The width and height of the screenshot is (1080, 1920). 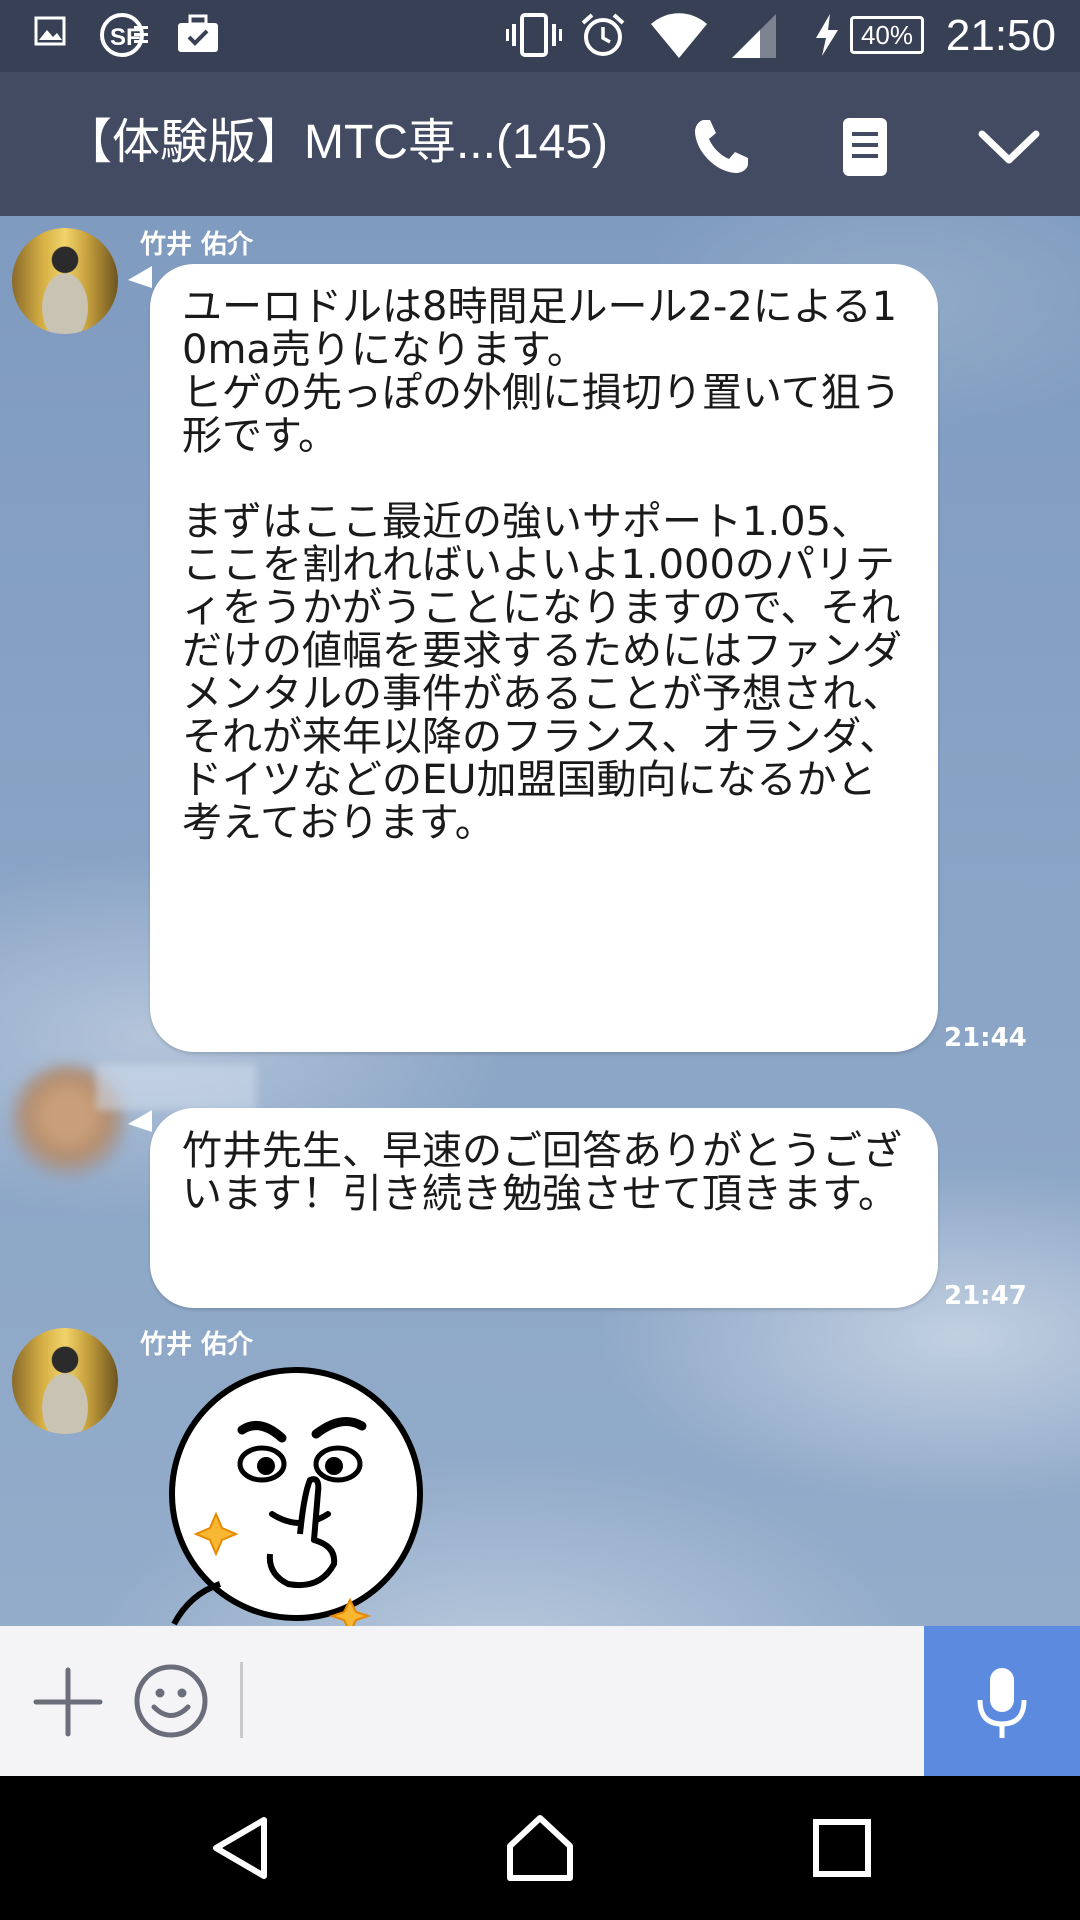 What do you see at coordinates (176, 1087) in the screenshot?
I see `sender-name` at bounding box center [176, 1087].